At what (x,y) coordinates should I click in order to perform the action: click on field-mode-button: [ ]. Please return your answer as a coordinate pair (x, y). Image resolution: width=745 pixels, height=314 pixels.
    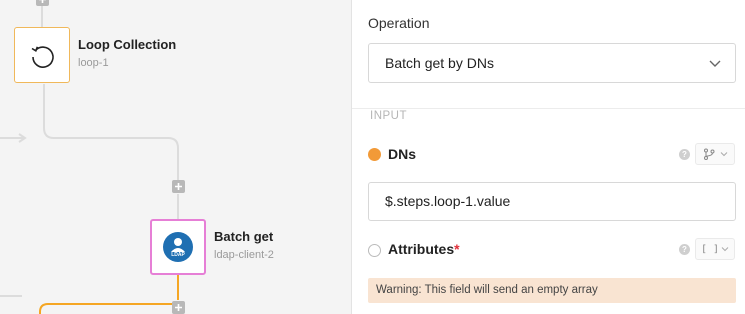
    Looking at the image, I should click on (715, 249).